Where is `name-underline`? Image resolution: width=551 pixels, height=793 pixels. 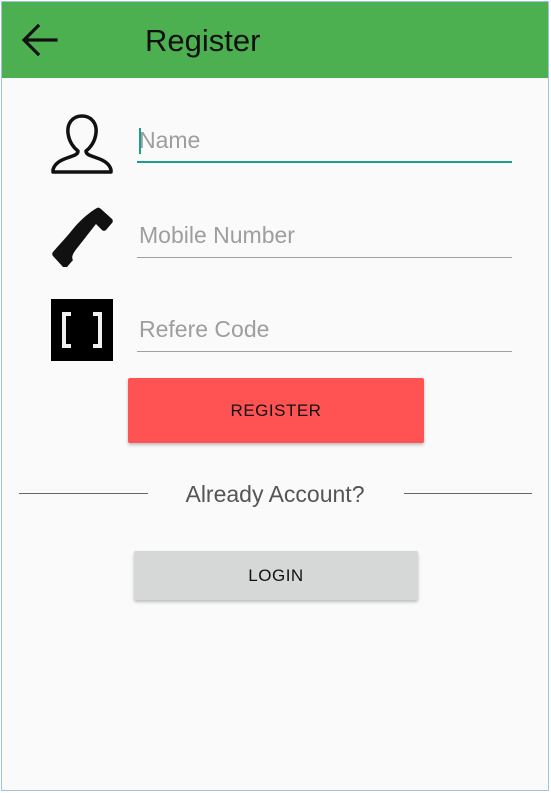 name-underline is located at coordinates (324, 162).